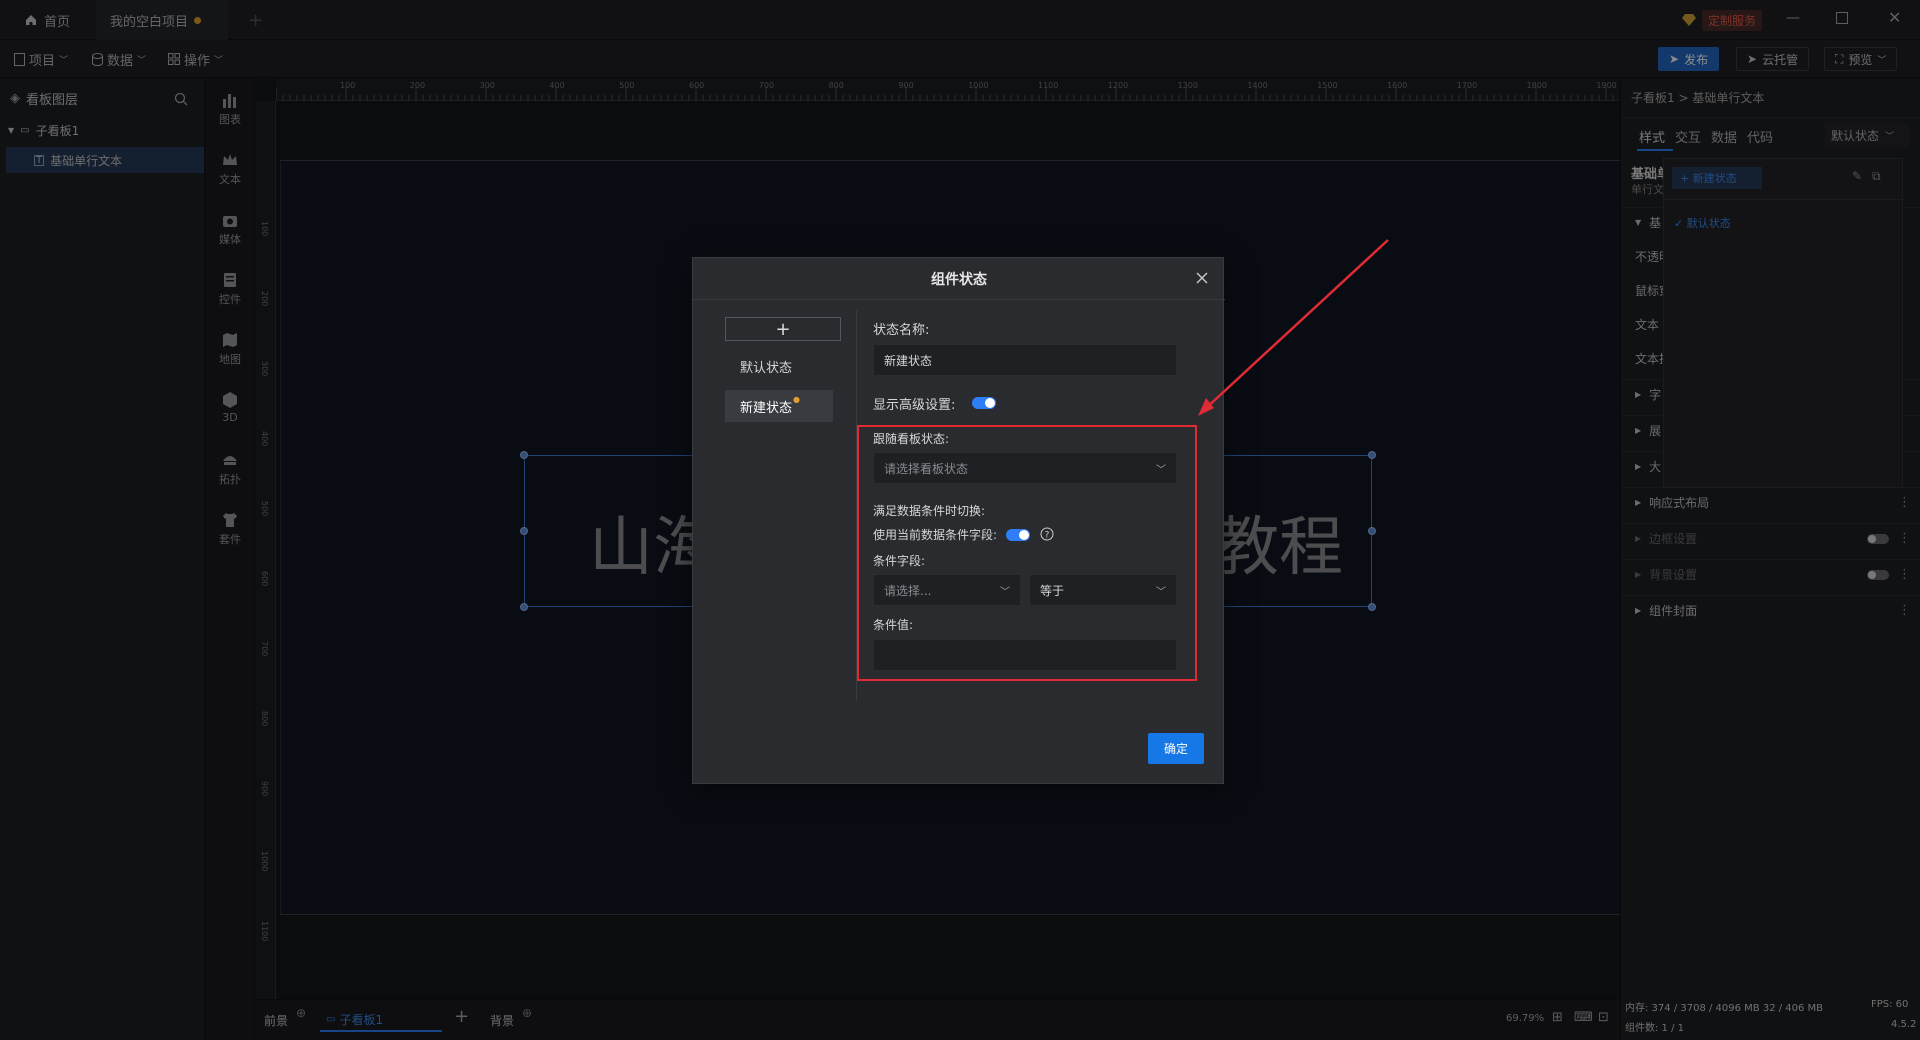  What do you see at coordinates (766, 366) in the screenshot?
I see `state-item-default: 默认状态` at bounding box center [766, 366].